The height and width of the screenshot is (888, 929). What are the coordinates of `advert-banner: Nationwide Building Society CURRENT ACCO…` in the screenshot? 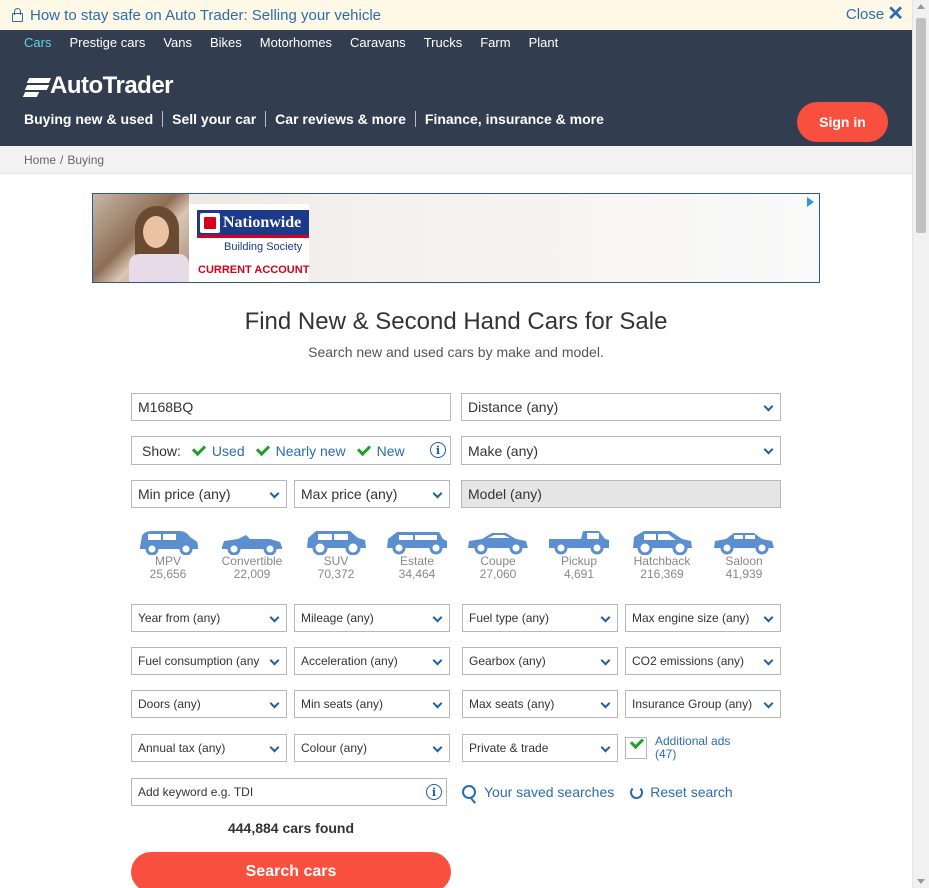 It's located at (456, 238).